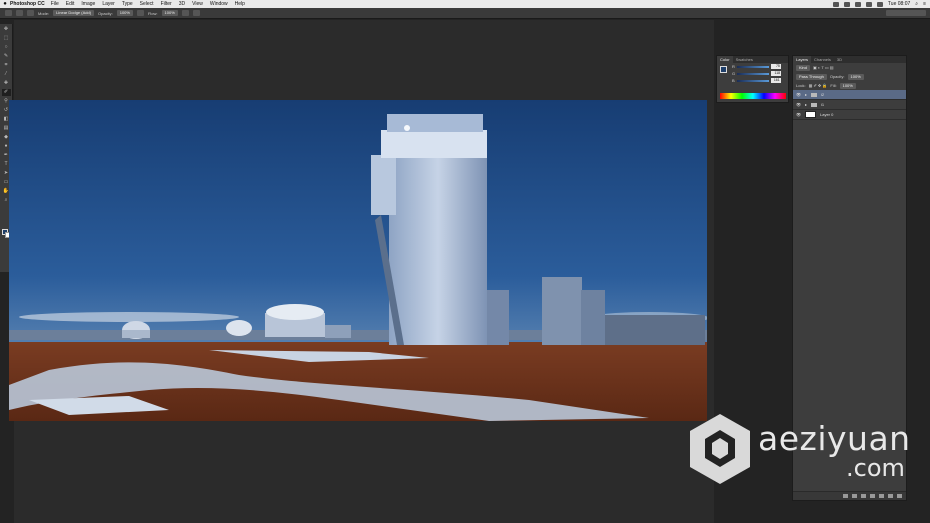 This screenshot has width=930, height=523. Describe the element at coordinates (169, 13) in the screenshot. I see `flow-field: 100%` at that location.